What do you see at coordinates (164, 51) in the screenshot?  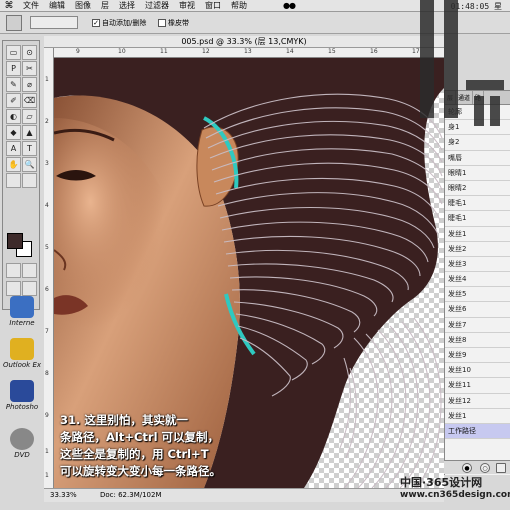 I see `ruler-tick: 11` at bounding box center [164, 51].